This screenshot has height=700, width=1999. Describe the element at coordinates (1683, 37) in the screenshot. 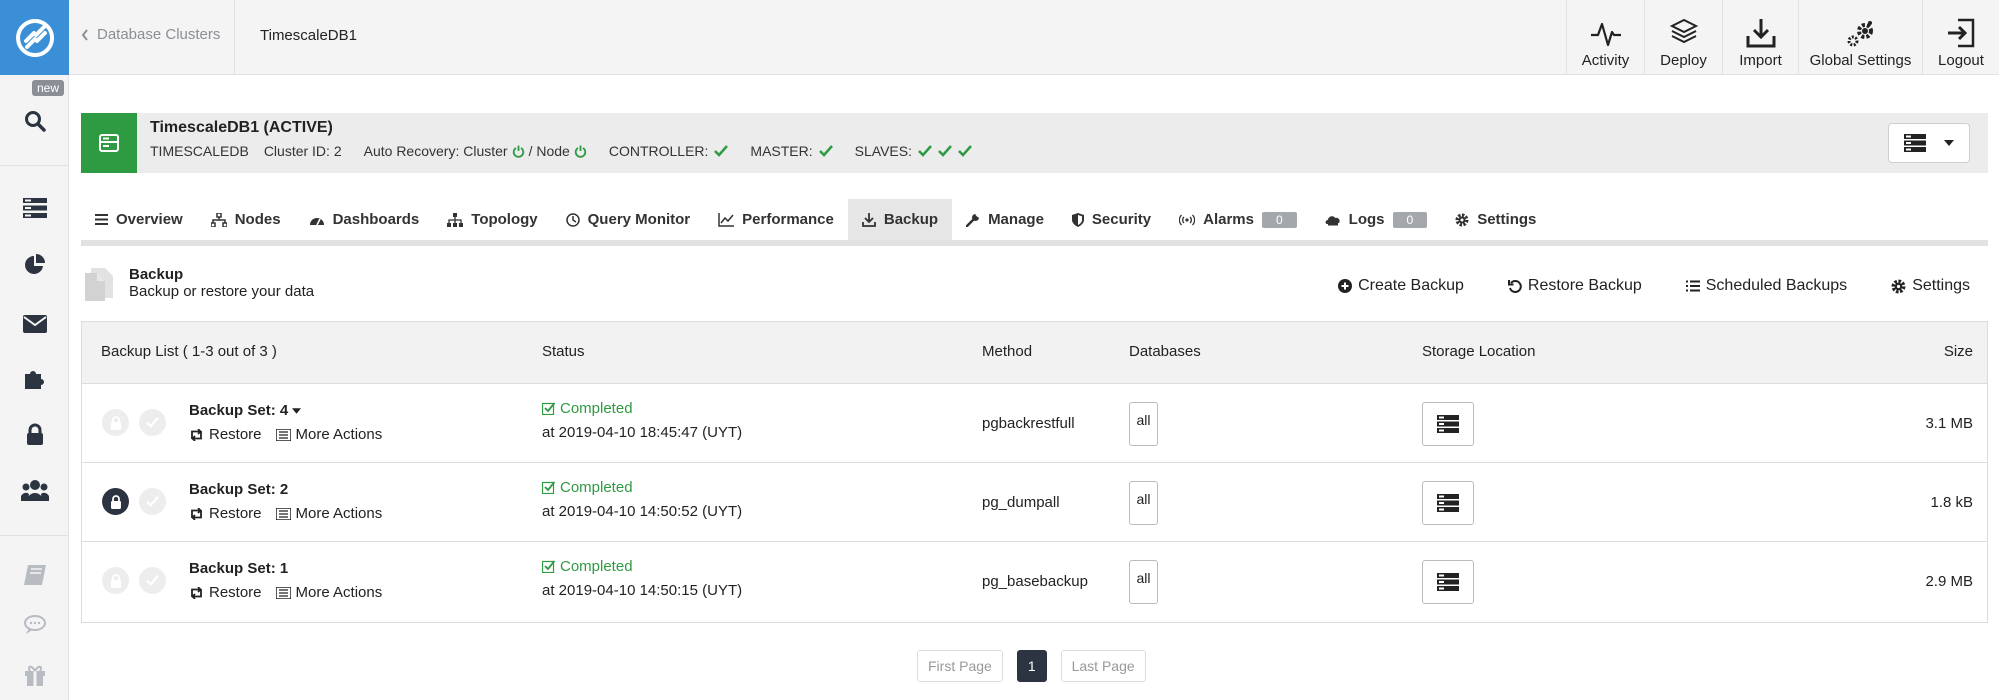

I see `deploy-button: Deploy` at that location.